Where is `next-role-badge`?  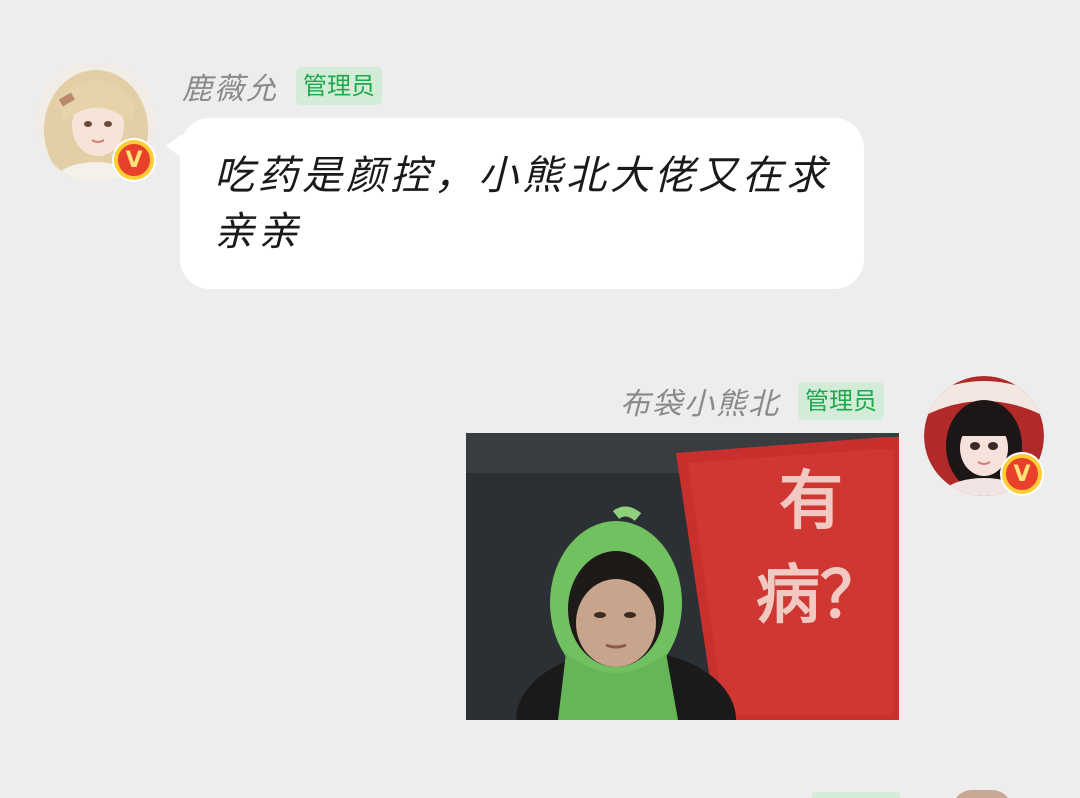
next-role-badge is located at coordinates (856, 795).